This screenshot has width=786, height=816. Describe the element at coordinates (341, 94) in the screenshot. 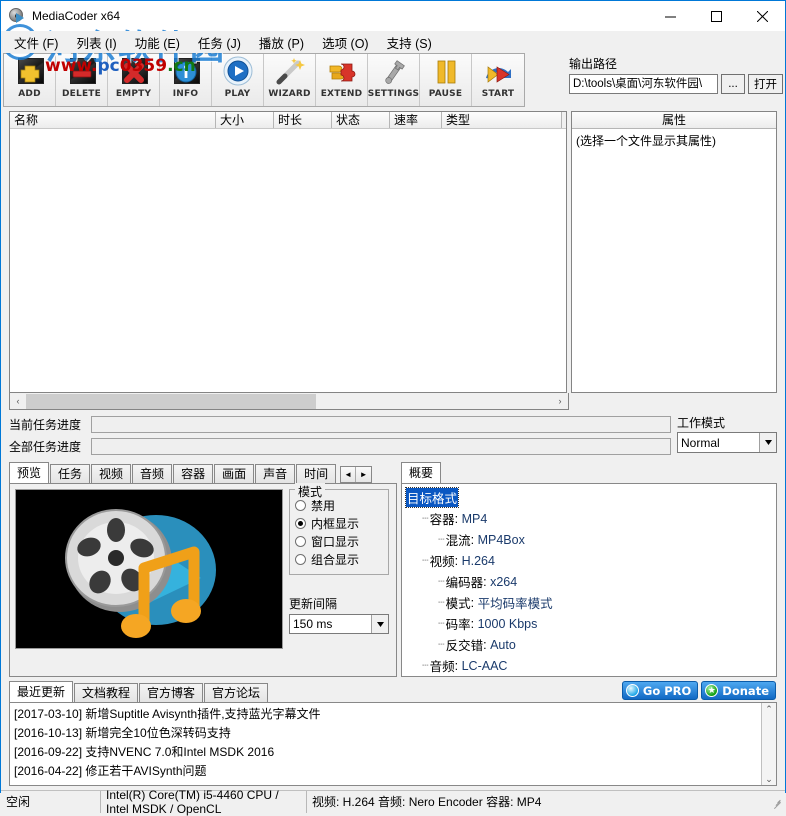

I see `toolbar-label: EXTEND` at that location.